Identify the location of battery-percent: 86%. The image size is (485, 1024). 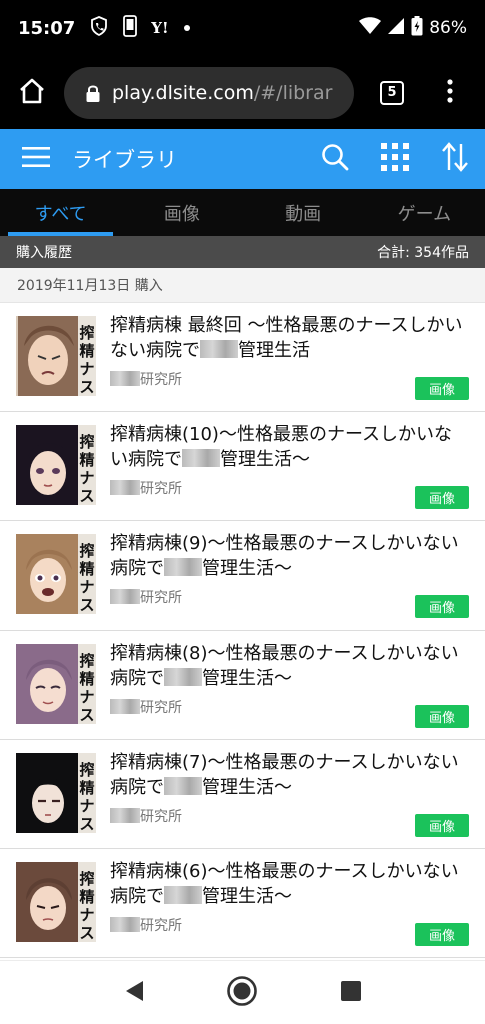
(448, 28).